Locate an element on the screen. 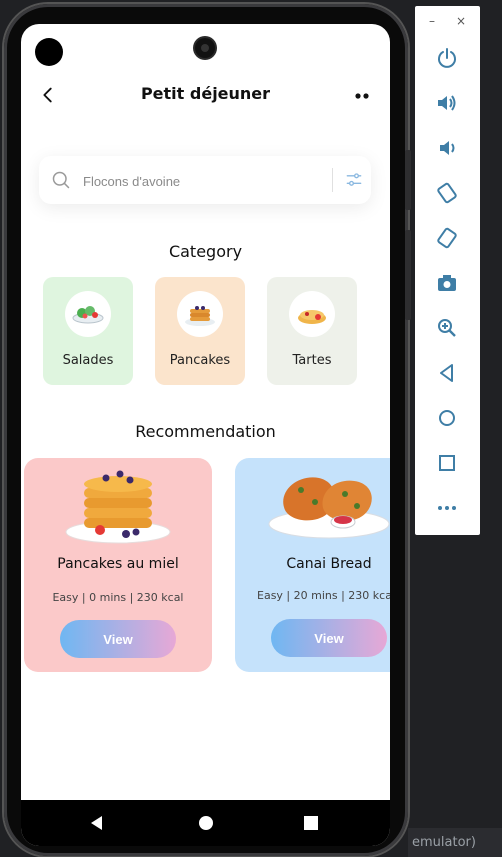 The image size is (502, 857). pancake-icon is located at coordinates (200, 314).